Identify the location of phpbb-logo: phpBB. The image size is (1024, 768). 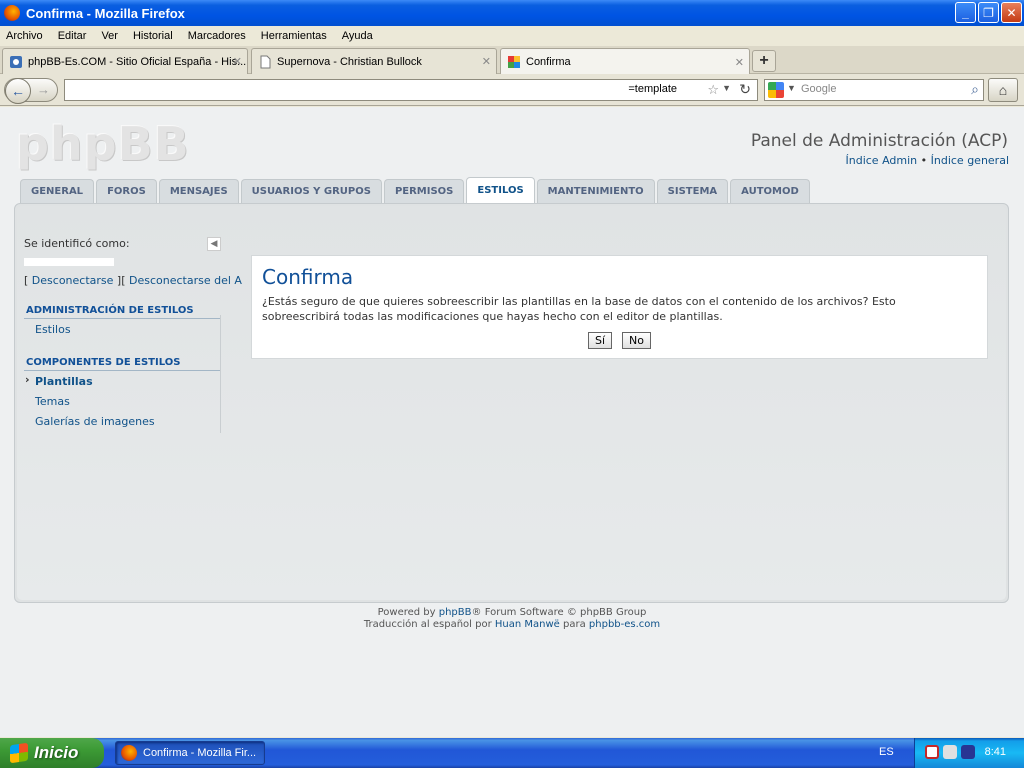
(103, 144).